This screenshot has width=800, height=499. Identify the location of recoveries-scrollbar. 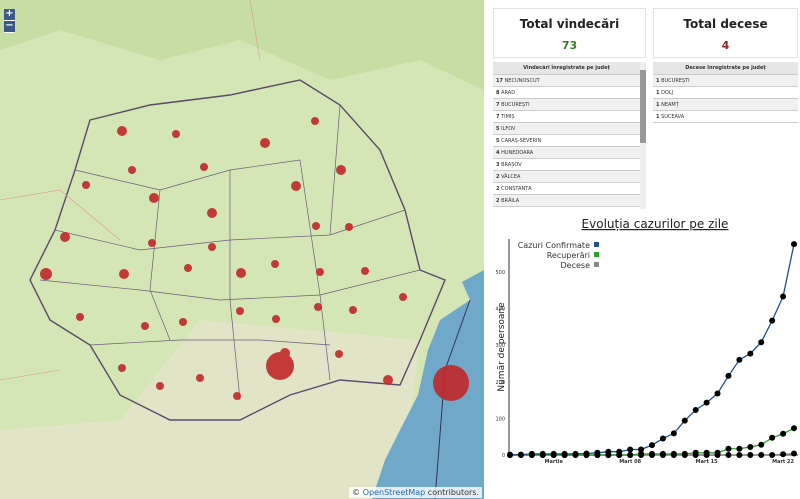
(643, 135).